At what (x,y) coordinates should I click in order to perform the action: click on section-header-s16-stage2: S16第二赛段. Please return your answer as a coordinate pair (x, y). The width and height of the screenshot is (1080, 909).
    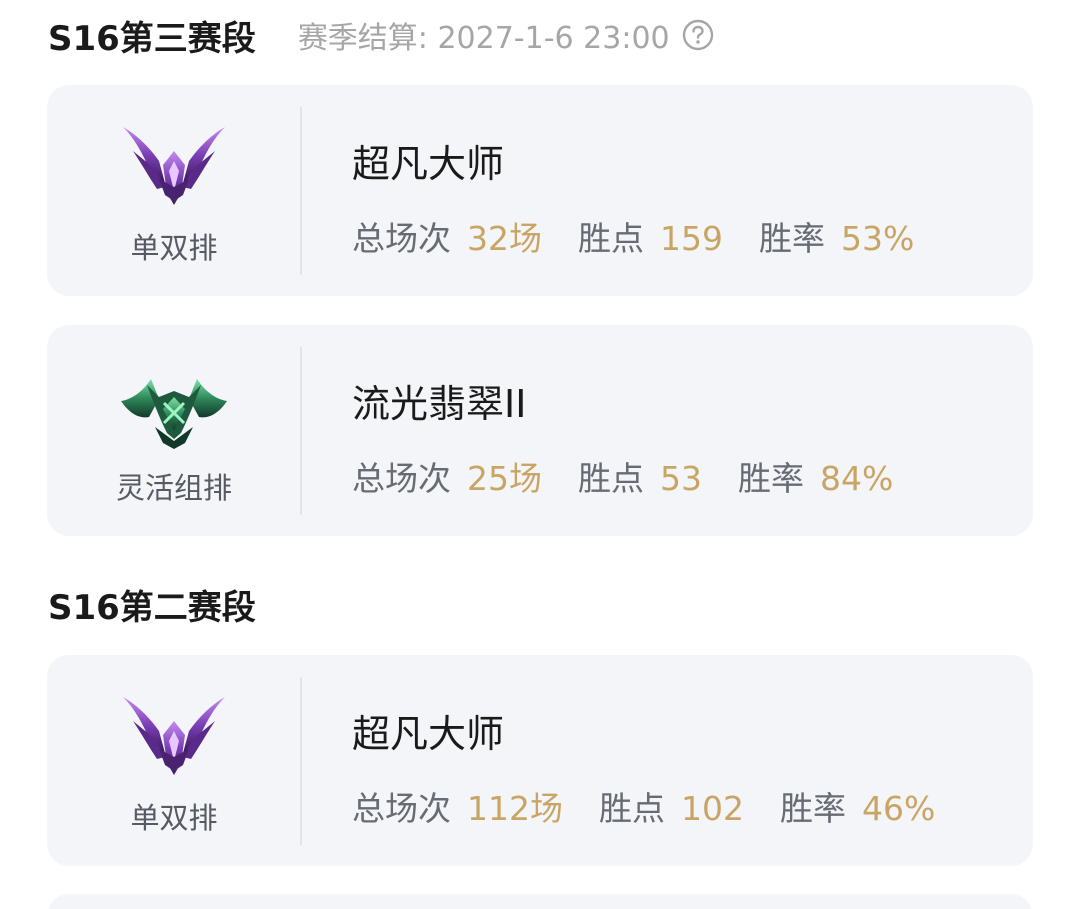
    Looking at the image, I should click on (152, 604).